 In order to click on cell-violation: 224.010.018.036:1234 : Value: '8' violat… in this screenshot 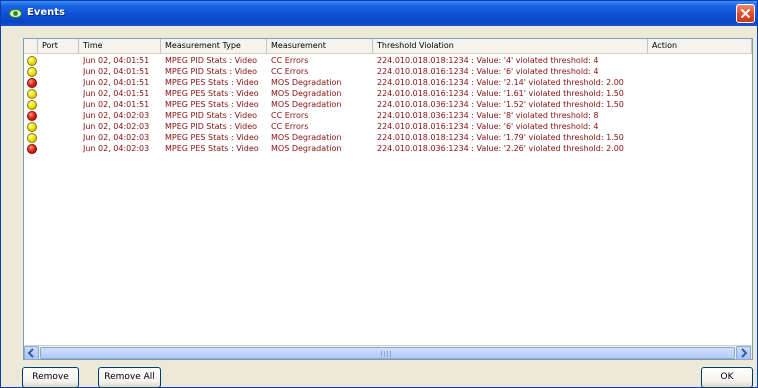, I will do `click(488, 115)`.